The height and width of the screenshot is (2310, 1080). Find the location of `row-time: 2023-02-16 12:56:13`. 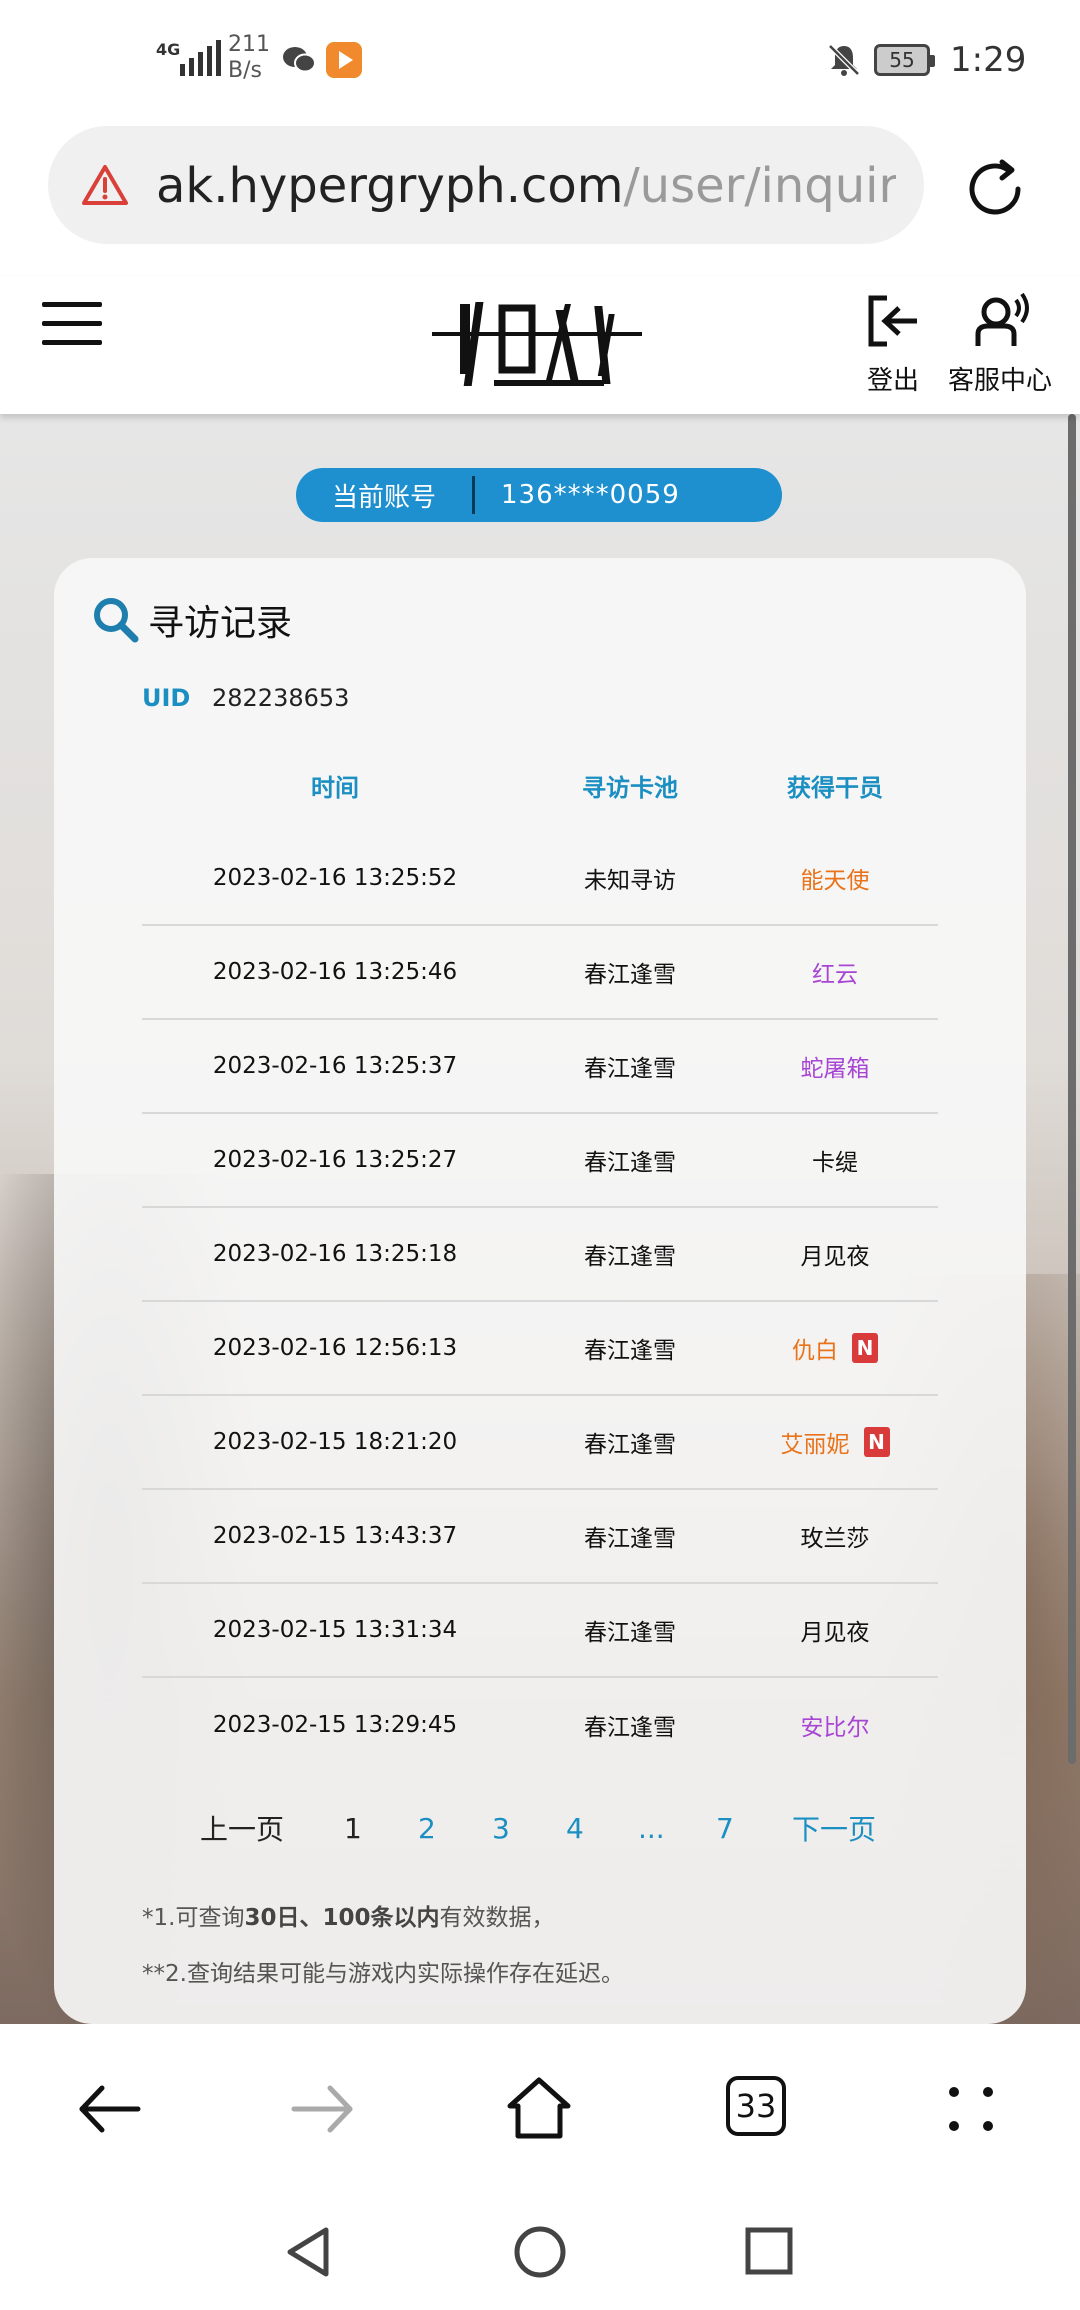

row-time: 2023-02-16 12:56:13 is located at coordinates (335, 1348).